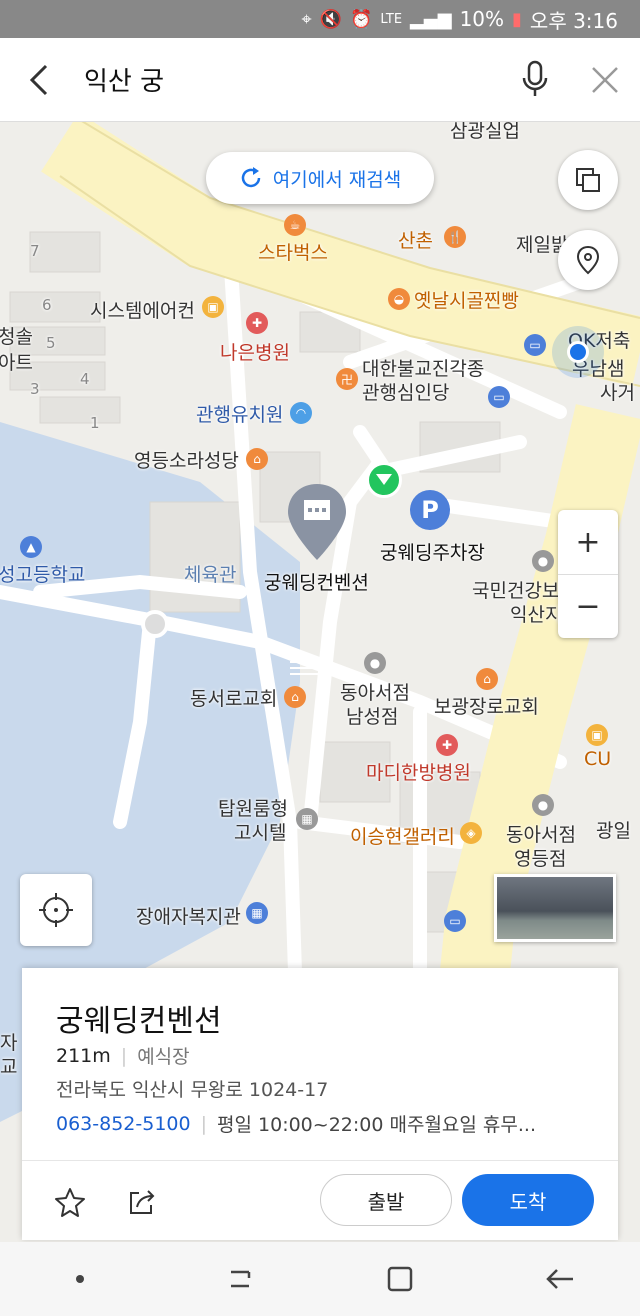  What do you see at coordinates (301, 413) in the screenshot?
I see `kindergarten-icon: ◠` at bounding box center [301, 413].